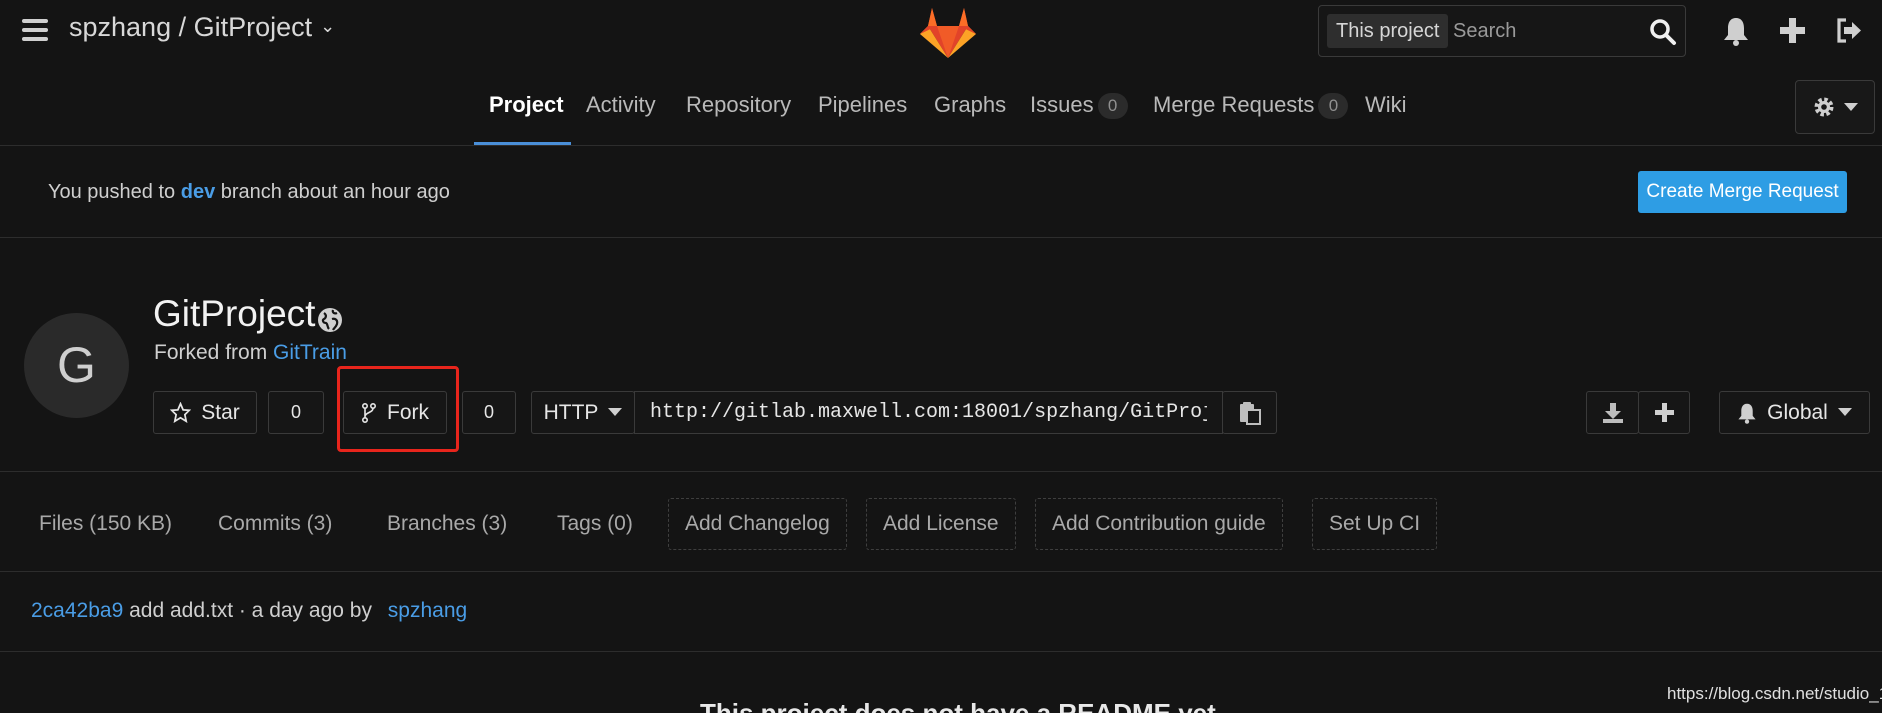  I want to click on star-button: Star, so click(205, 412).